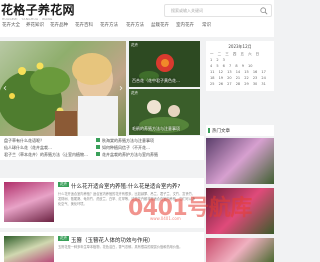  I want to click on search-input: 搜索或输入关键词, so click(218, 10).